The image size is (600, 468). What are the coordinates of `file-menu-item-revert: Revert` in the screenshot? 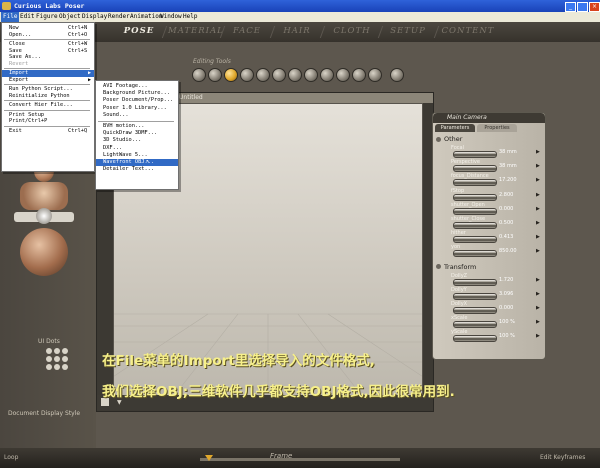 It's located at (48, 64).